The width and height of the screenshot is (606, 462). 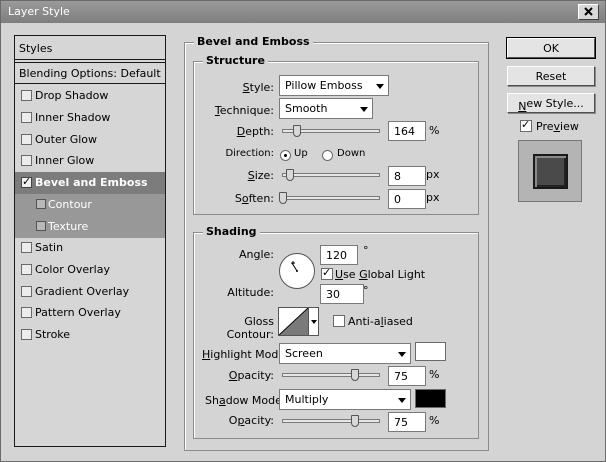 What do you see at coordinates (557, 126) in the screenshot?
I see `preview-label: Preview` at bounding box center [557, 126].